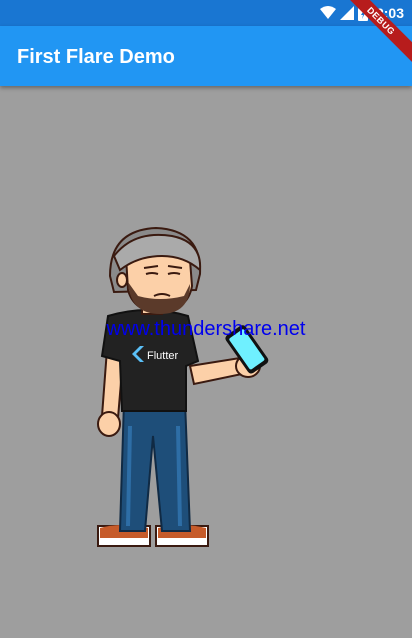 The width and height of the screenshot is (412, 638). Describe the element at coordinates (206, 56) in the screenshot. I see `app-bar: First Flare Demo` at that location.